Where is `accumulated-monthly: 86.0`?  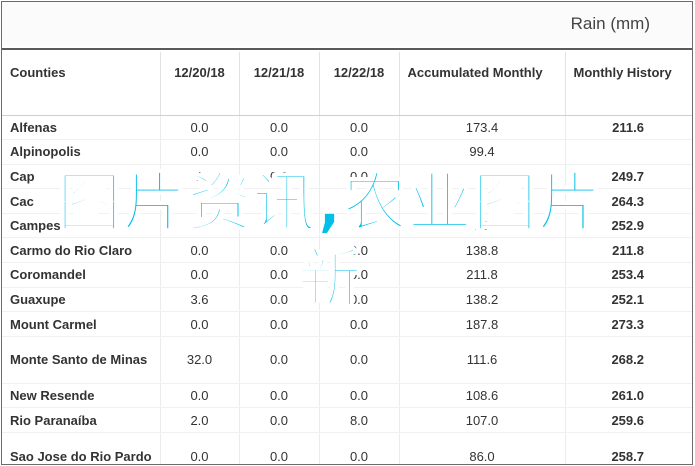 accumulated-monthly: 86.0 is located at coordinates (482, 448).